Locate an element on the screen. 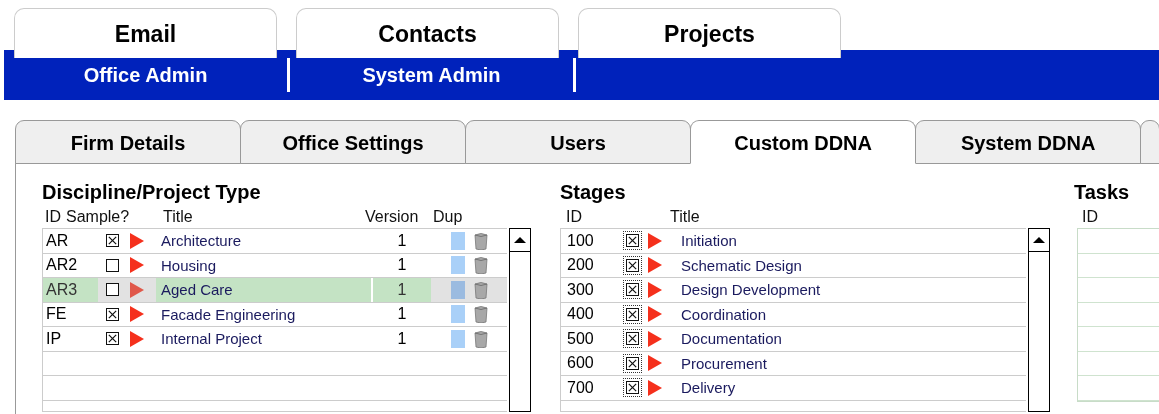 This screenshot has width=1159, height=414. table-row: FE Facade Engineering 1 is located at coordinates (275, 314).